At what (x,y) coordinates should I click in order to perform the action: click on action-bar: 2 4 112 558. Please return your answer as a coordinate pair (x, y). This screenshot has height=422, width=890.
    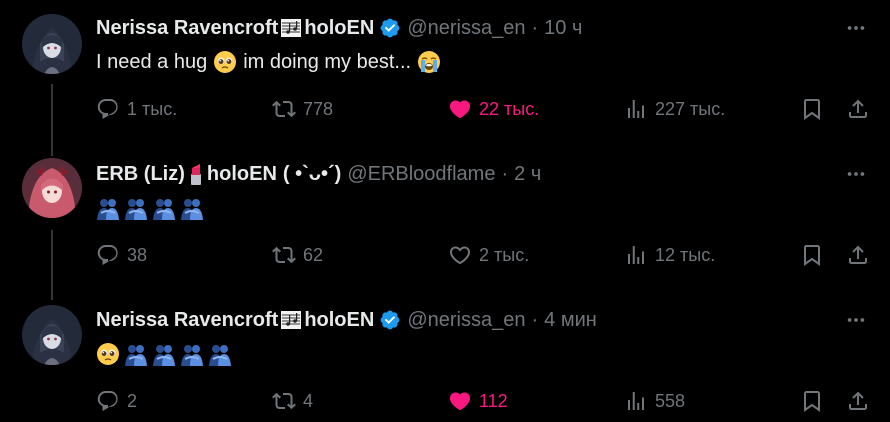
    Looking at the image, I should click on (486, 401).